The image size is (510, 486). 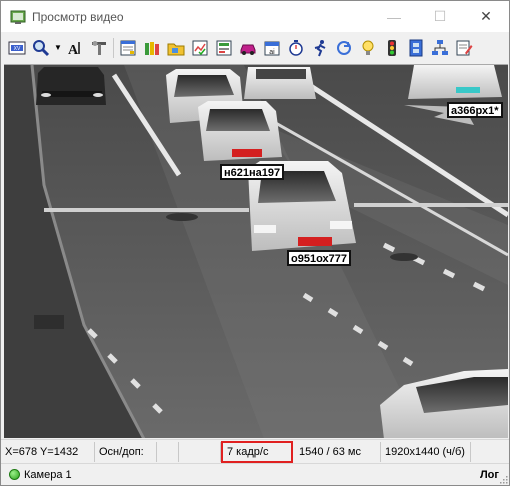 What do you see at coordinates (113, 47) in the screenshot?
I see `toolbar-separator` at bounding box center [113, 47].